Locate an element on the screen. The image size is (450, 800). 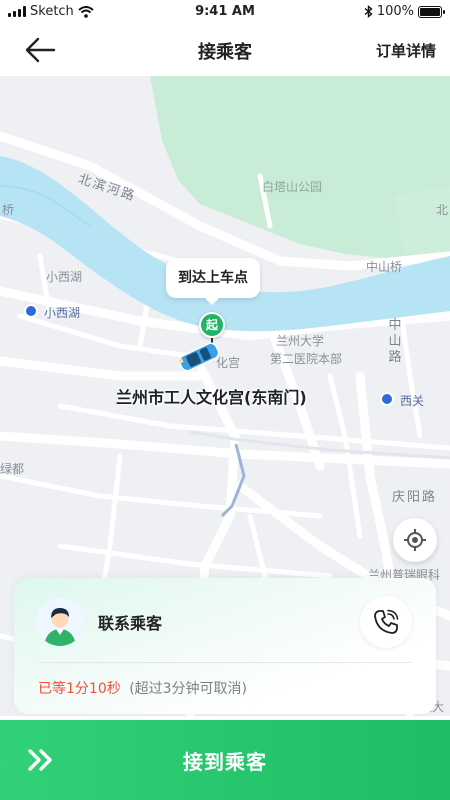
order-details-link: 订单详情 is located at coordinates (406, 50).